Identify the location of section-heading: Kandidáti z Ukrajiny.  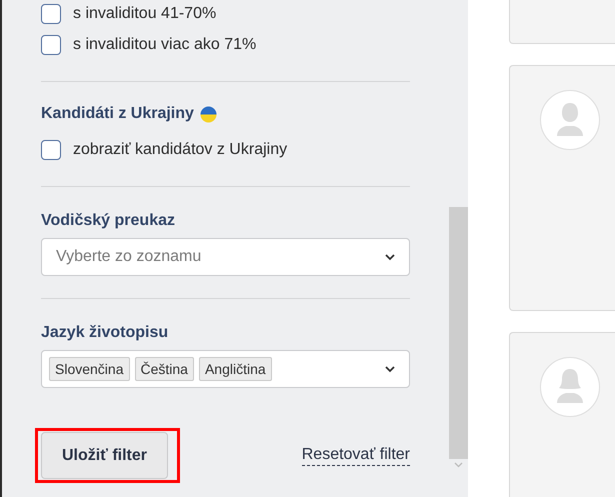
(117, 114).